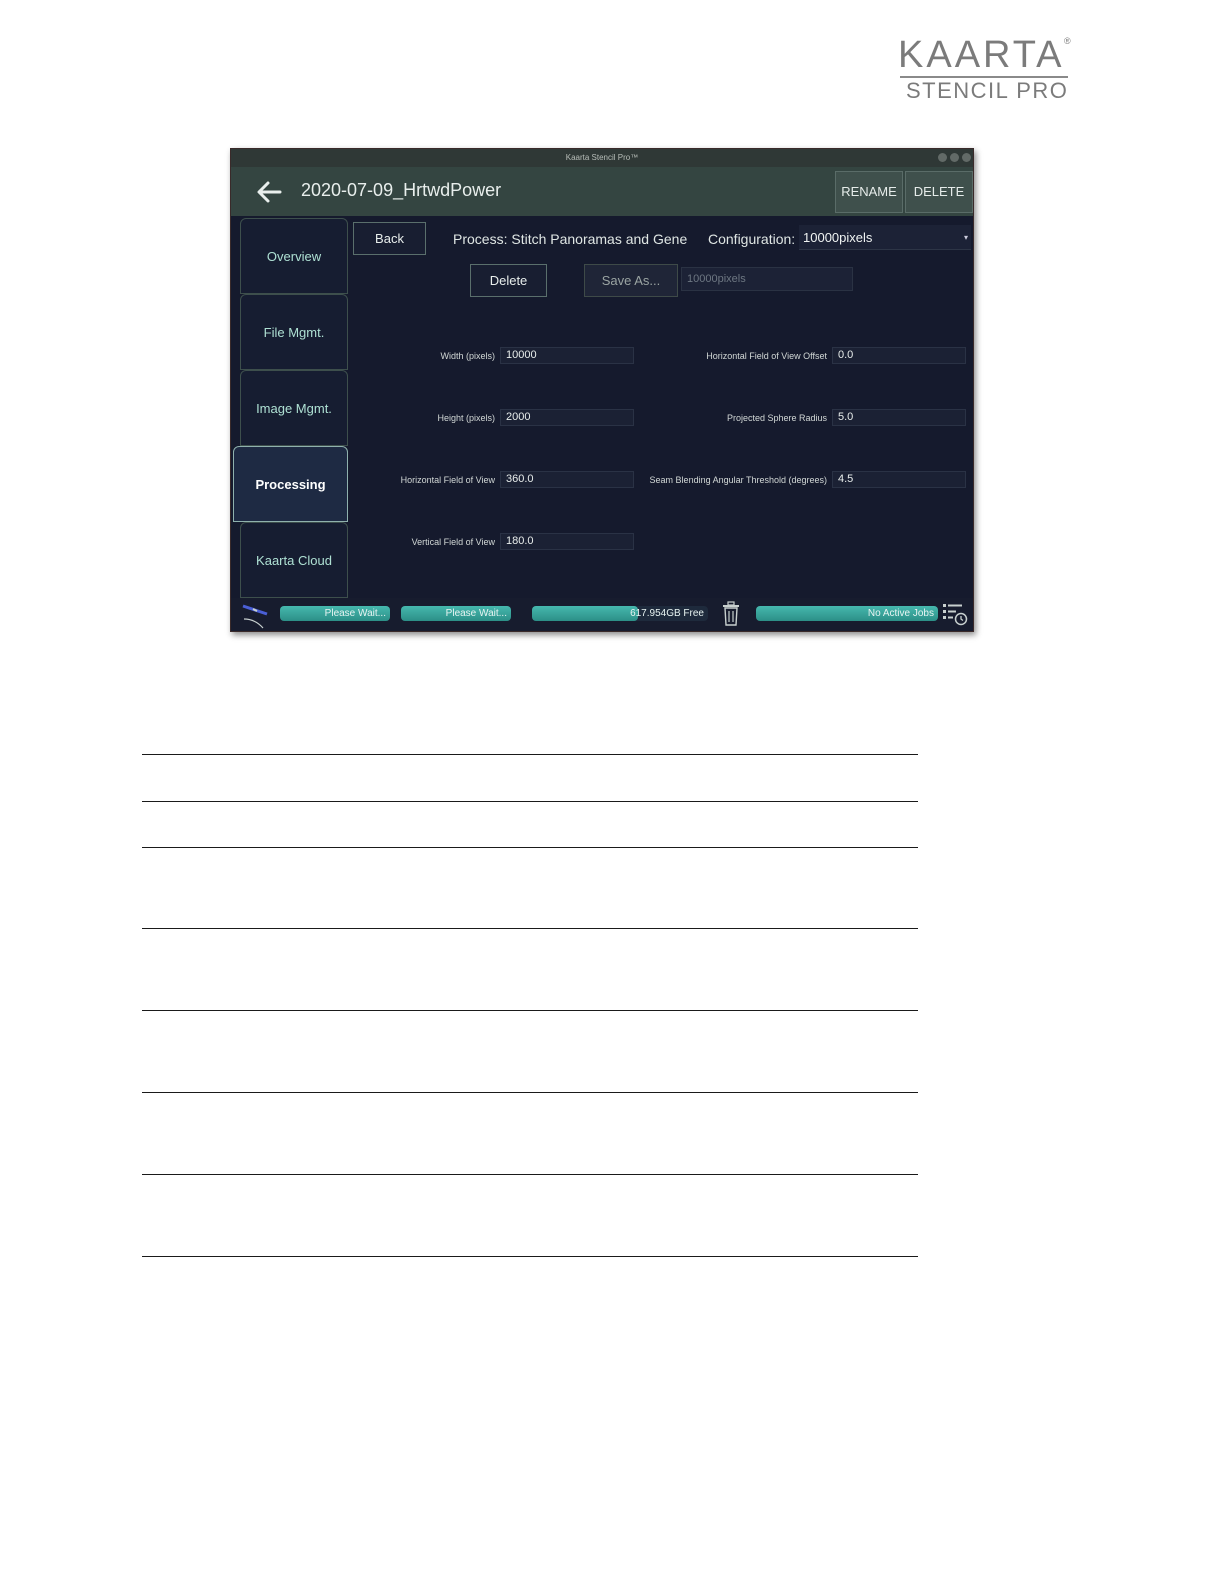  I want to click on tab-kaarta-cloud: Kaarta Cloud, so click(294, 560).